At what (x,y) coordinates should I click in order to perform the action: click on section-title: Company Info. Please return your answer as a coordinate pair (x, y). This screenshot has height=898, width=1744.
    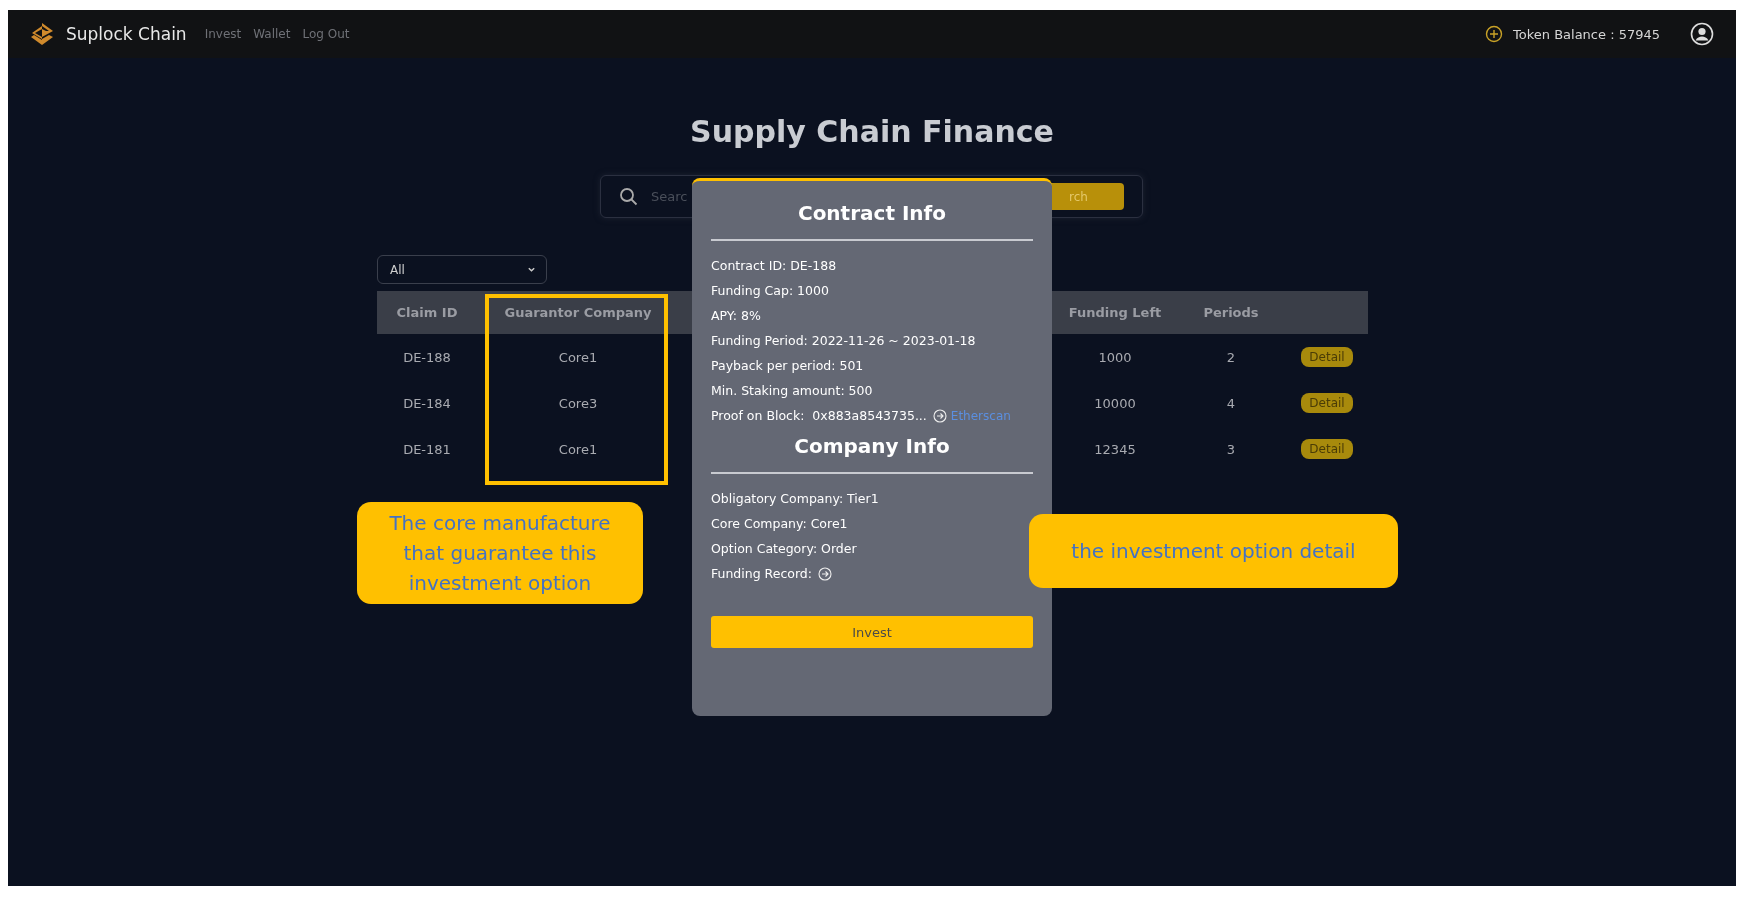
    Looking at the image, I should click on (872, 446).